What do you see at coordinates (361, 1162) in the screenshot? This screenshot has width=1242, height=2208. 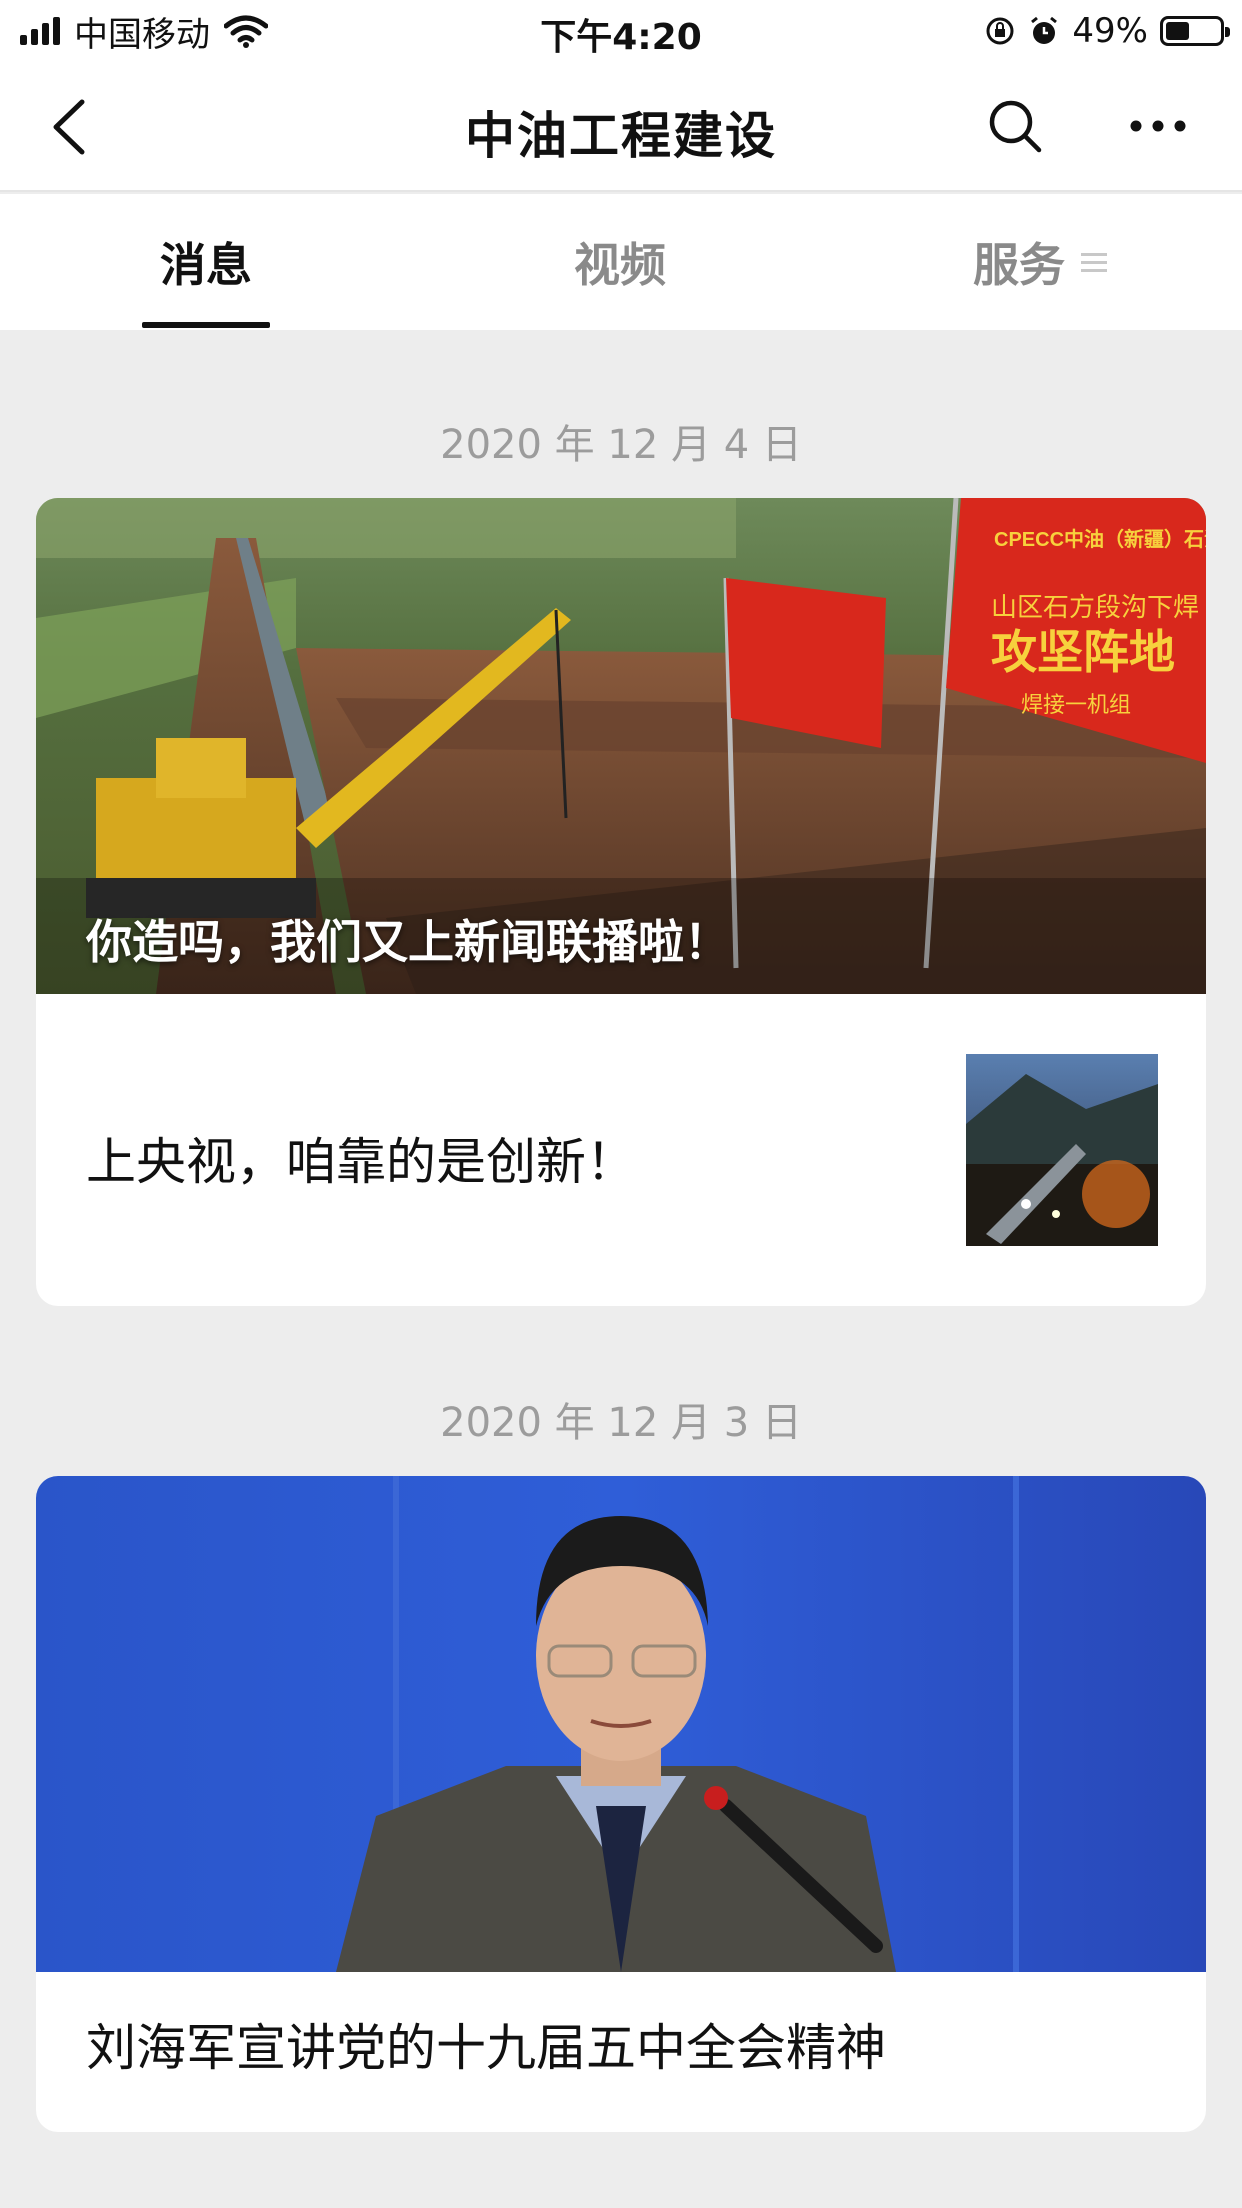 I see `sub-article-title: 上央视，咱靠的是创新！` at bounding box center [361, 1162].